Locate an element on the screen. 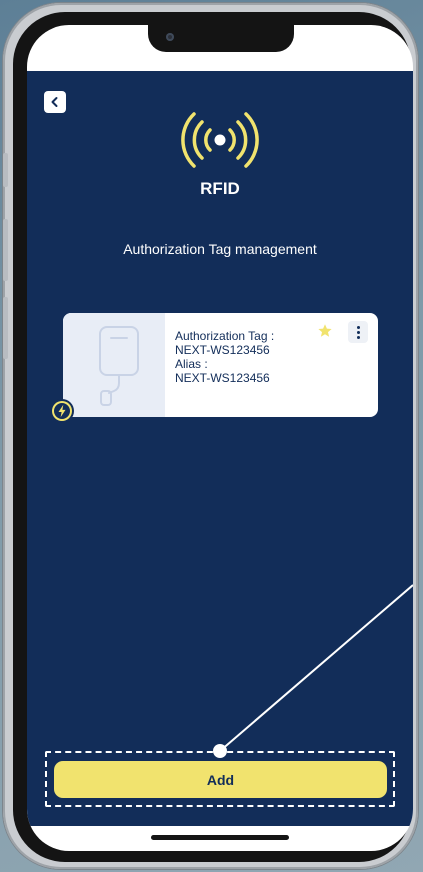  camera-icon is located at coordinates (170, 37).